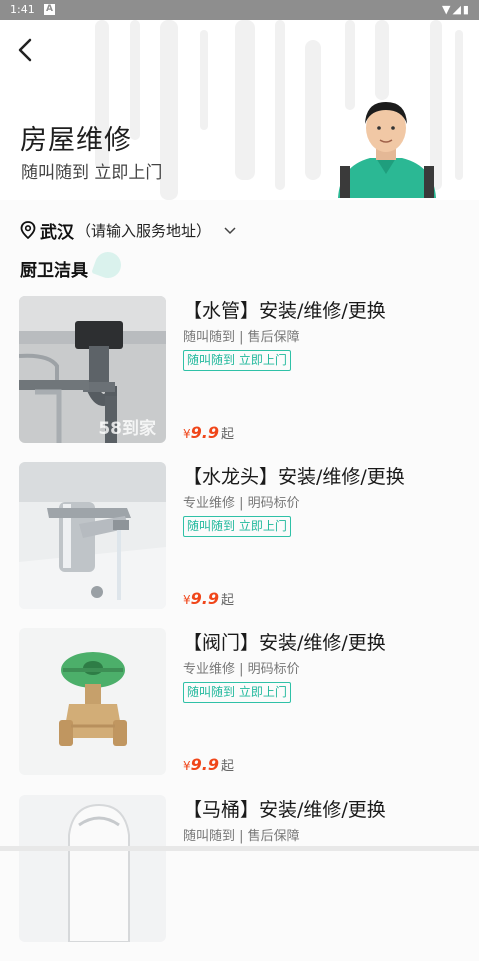 This screenshot has height=961, width=479. I want to click on item-title: 【水龙头】安装/维修/更换, so click(294, 477).